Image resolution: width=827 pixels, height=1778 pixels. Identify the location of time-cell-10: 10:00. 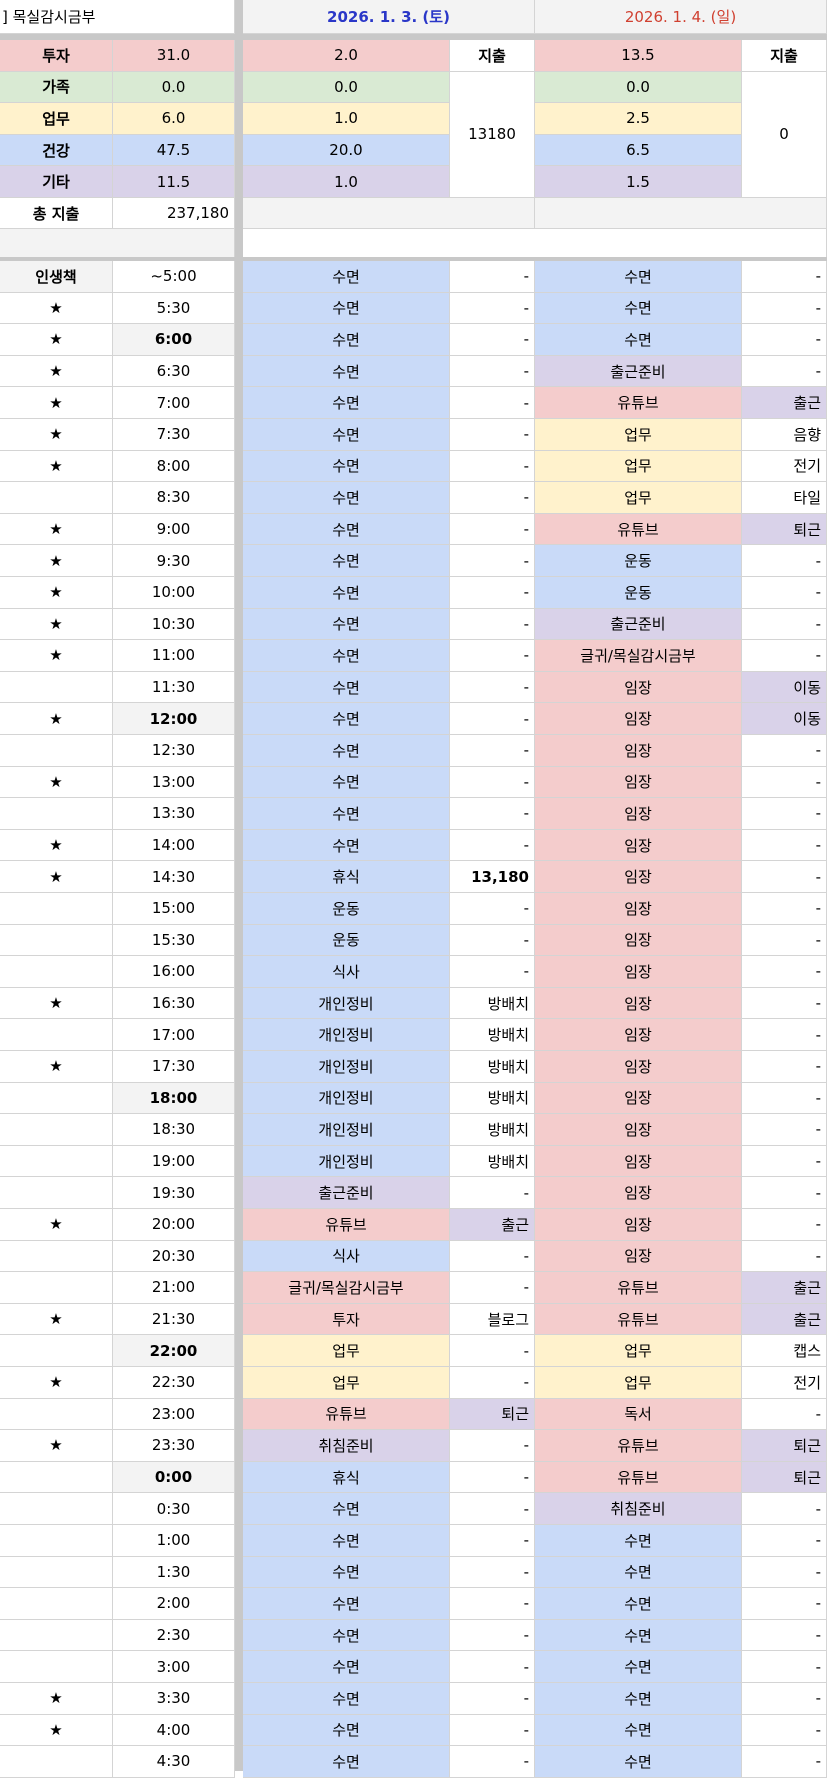
(174, 593).